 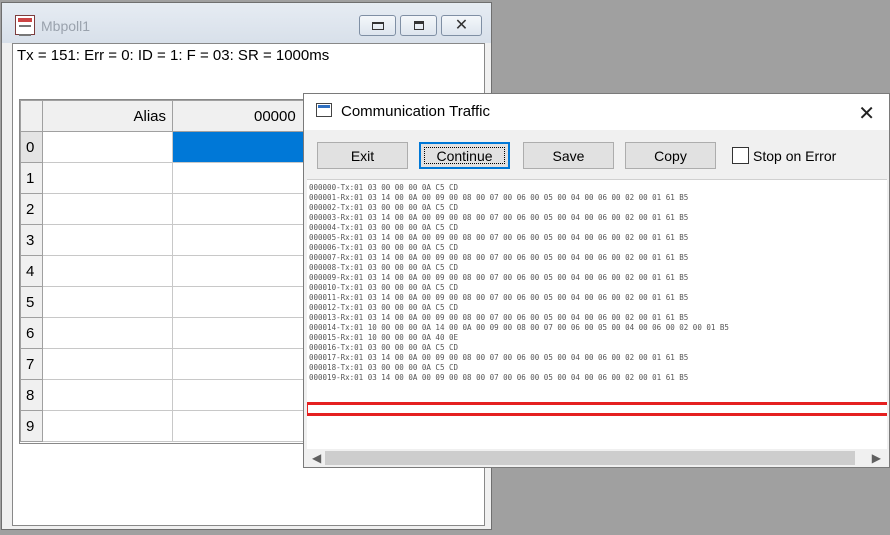 I want to click on close-icon: ✕, so click(x=461, y=25).